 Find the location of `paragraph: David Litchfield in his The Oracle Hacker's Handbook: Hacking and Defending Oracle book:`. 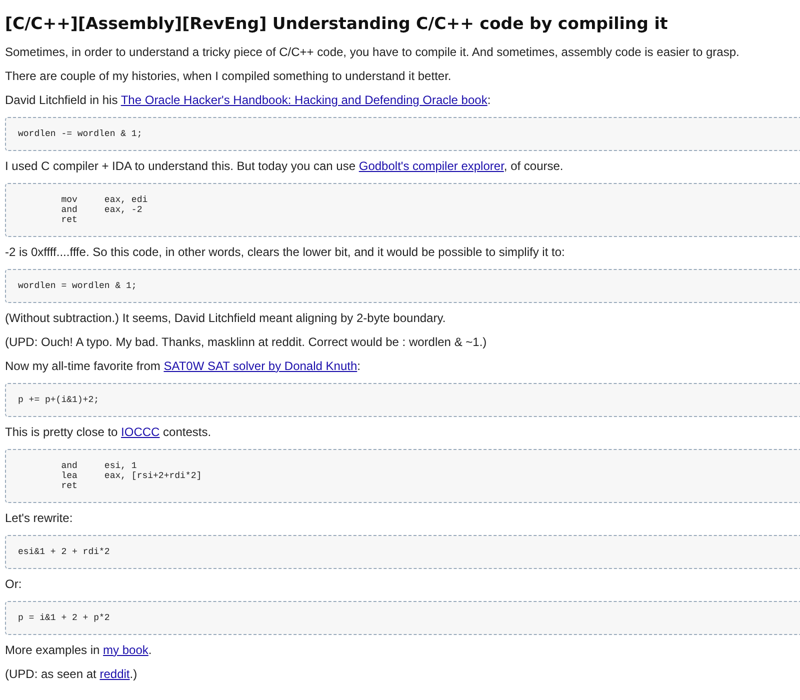

paragraph: David Litchfield in his The Oracle Hacker's Handbook: Hacking and Defending Oracle book: is located at coordinates (248, 99).